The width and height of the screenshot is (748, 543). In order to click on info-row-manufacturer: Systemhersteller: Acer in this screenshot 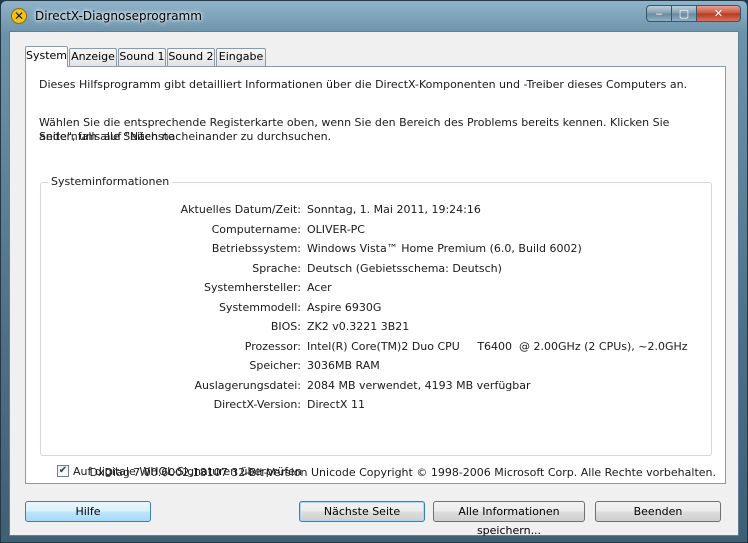, I will do `click(377, 288)`.